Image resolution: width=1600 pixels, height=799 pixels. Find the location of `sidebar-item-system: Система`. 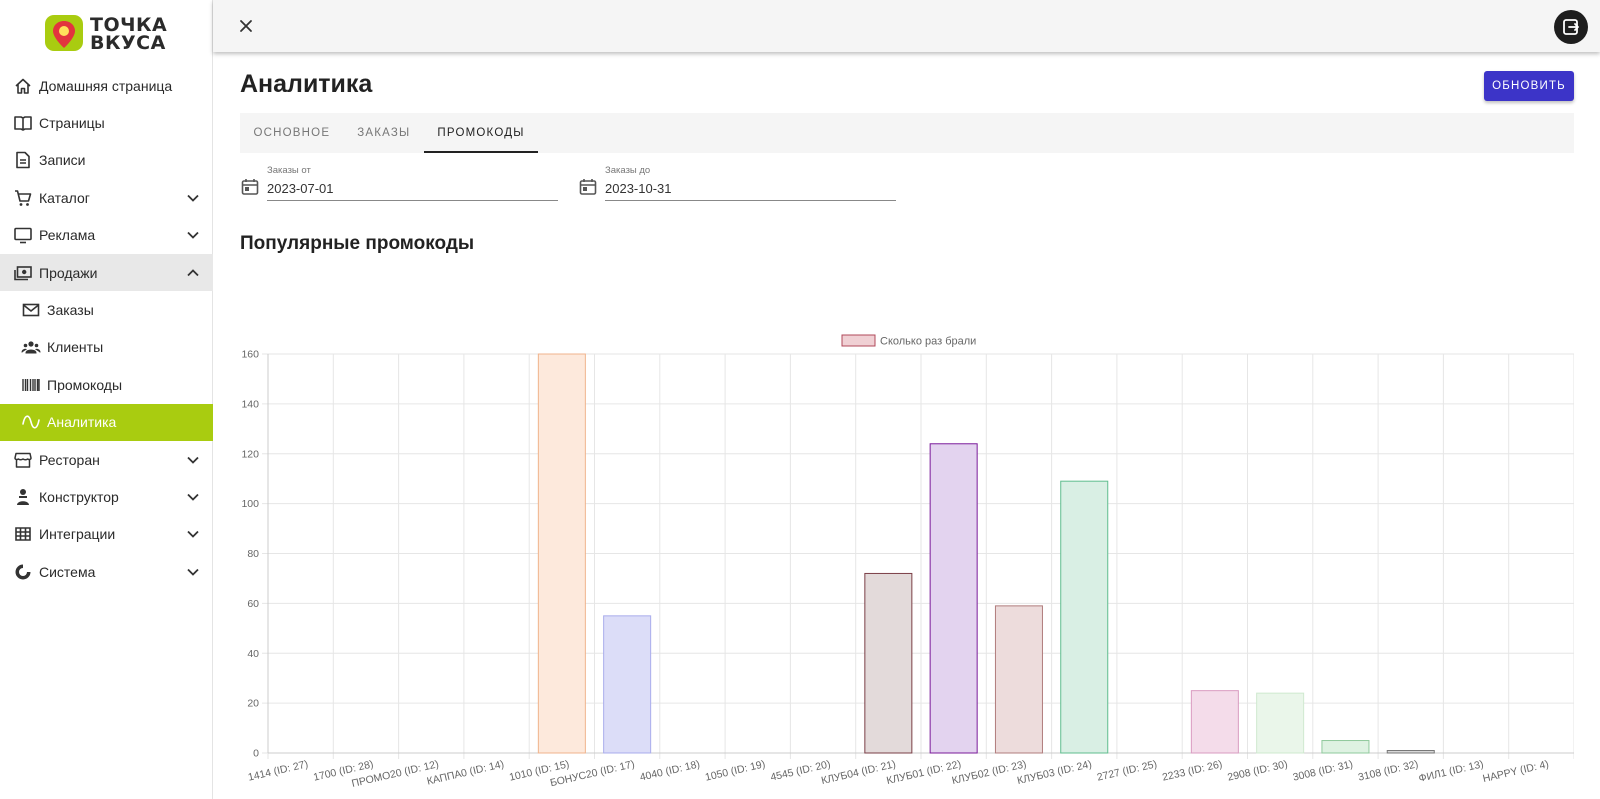

sidebar-item-system: Система is located at coordinates (106, 571).